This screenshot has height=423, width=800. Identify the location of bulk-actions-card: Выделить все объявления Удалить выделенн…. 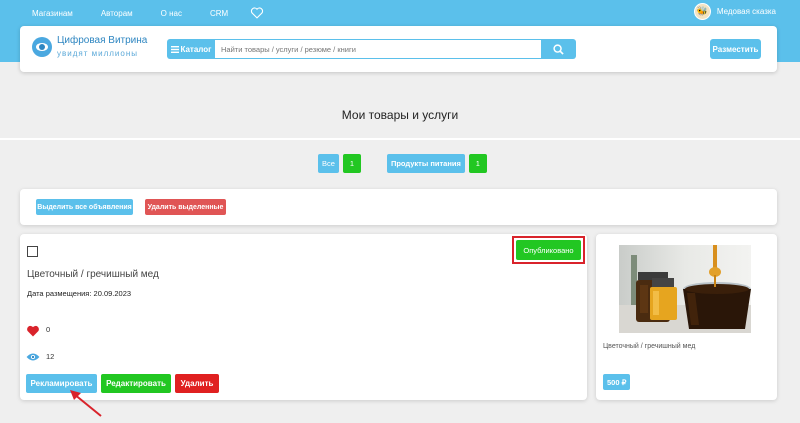
(398, 207).